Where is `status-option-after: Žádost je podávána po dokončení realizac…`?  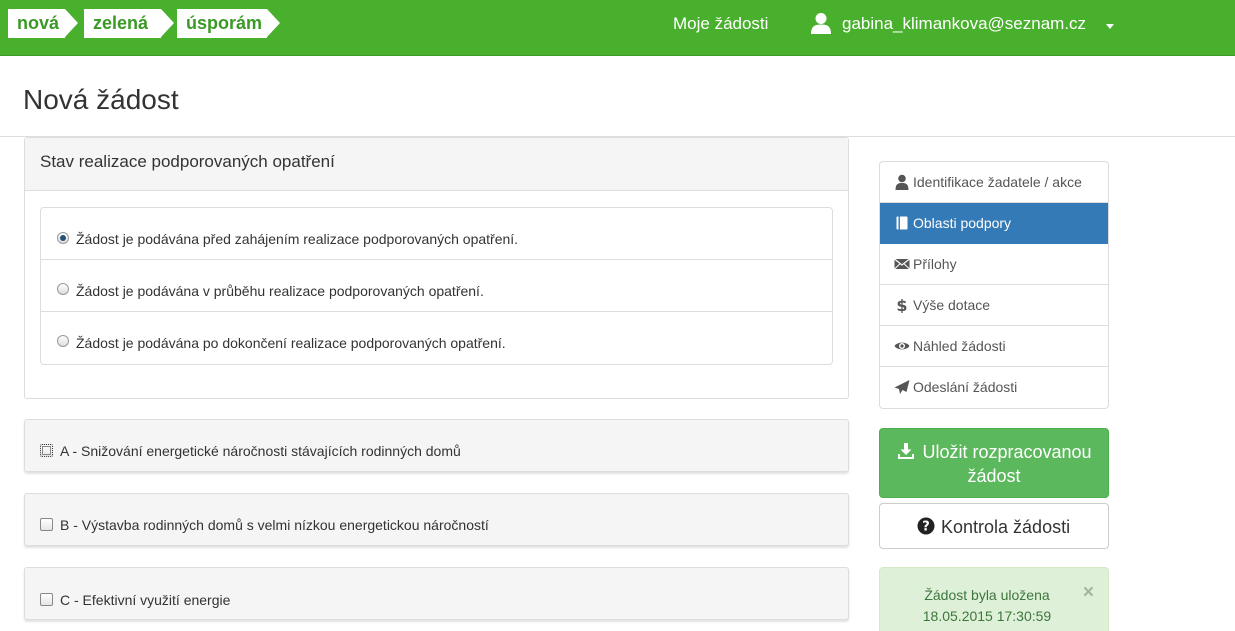
status-option-after: Žádost je podávána po dokončení realizac… is located at coordinates (436, 338).